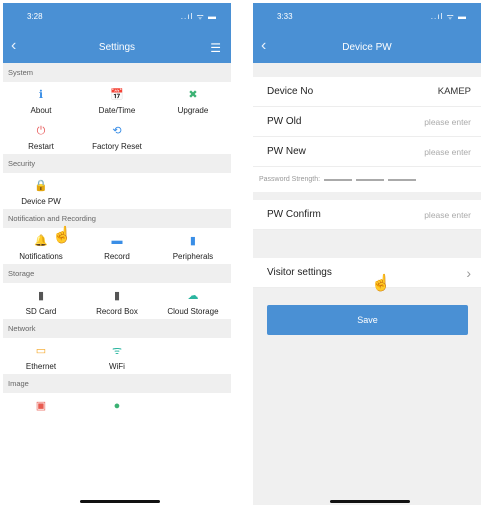 The width and height of the screenshot is (481, 505). I want to click on settings-item: 📅 Date/Time, so click(117, 100).